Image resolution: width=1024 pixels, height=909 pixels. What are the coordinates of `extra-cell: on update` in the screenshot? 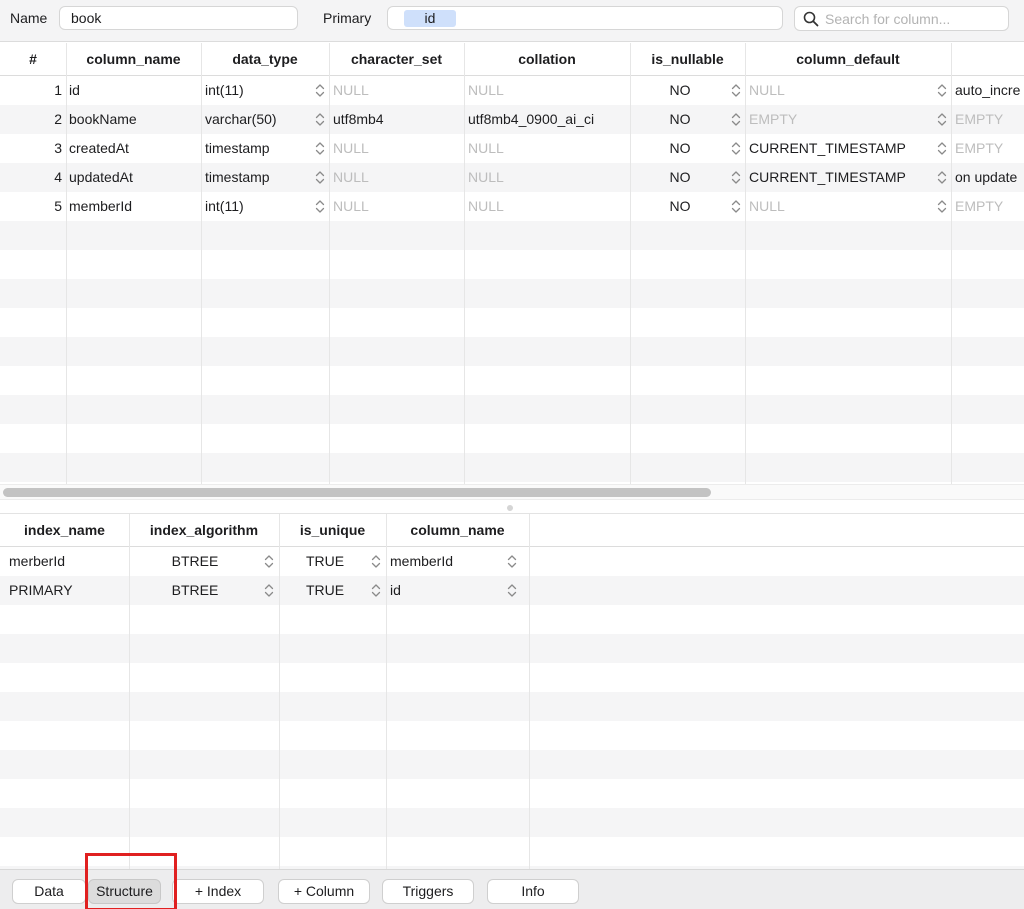 It's located at (989, 177).